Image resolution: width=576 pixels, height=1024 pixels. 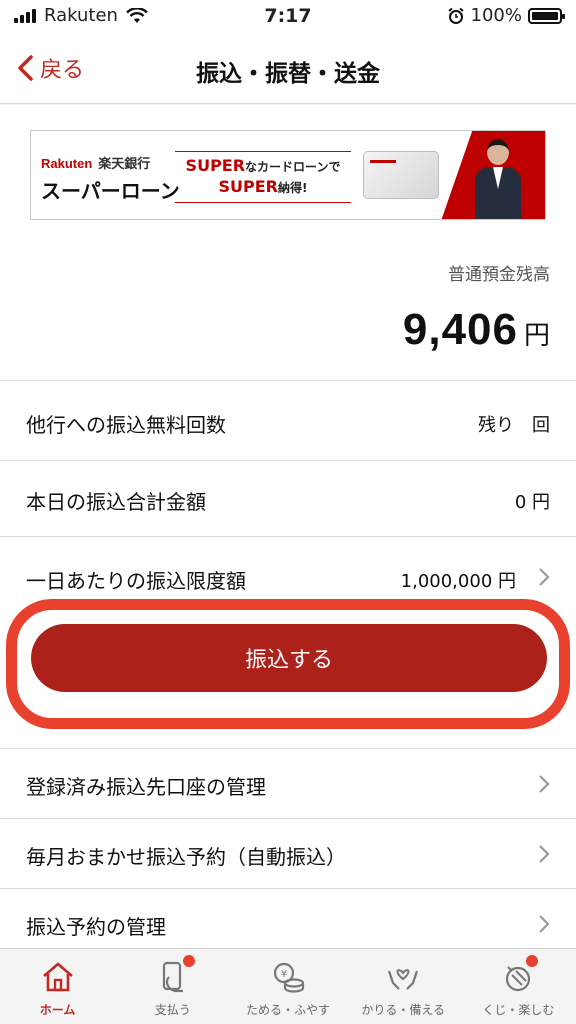 I want to click on nav-bar: 戻る 振込・振替・送金, so click(x=288, y=68).